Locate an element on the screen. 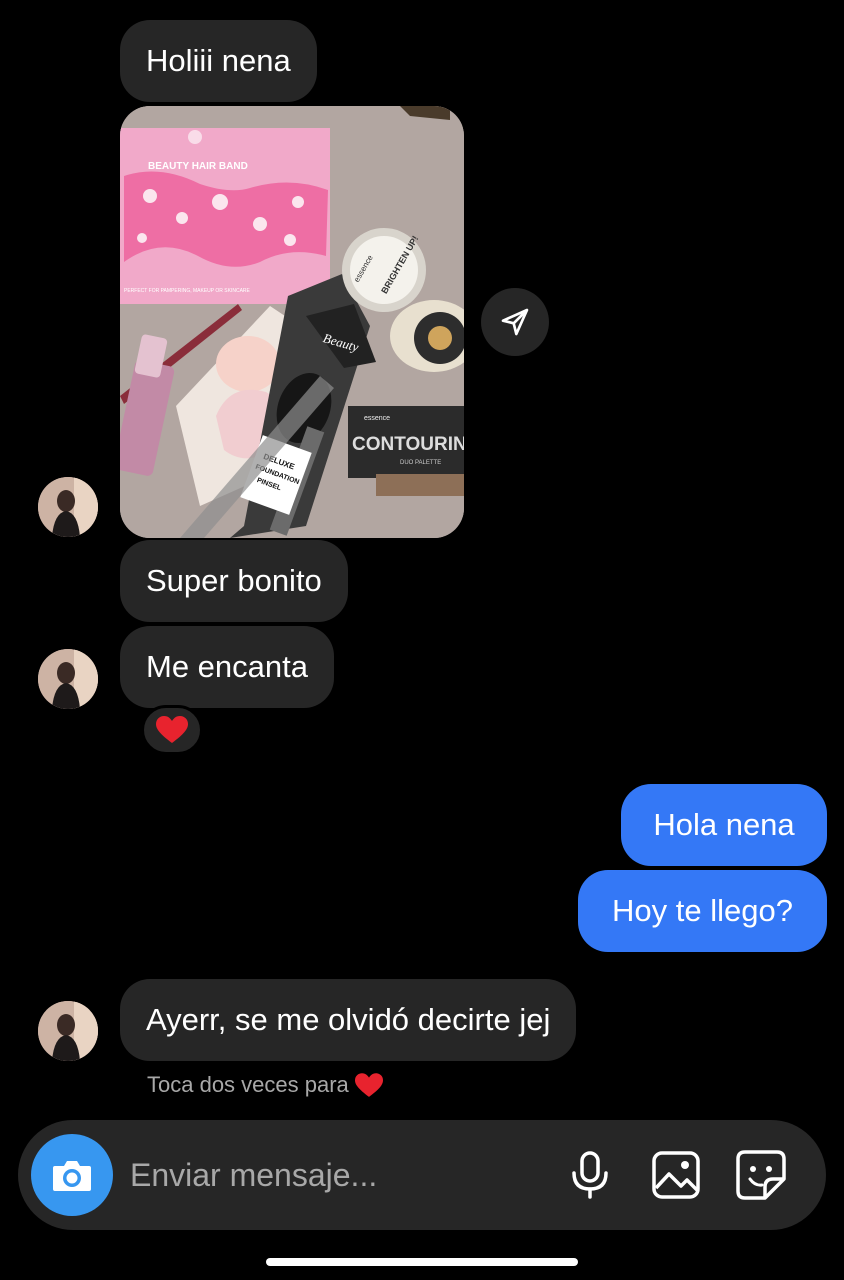  incoming-message: Holiii nena is located at coordinates (218, 61).